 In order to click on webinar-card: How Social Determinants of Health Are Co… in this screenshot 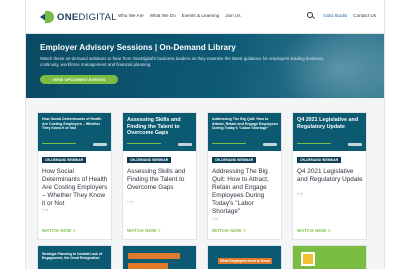, I will do `click(74, 176)`.